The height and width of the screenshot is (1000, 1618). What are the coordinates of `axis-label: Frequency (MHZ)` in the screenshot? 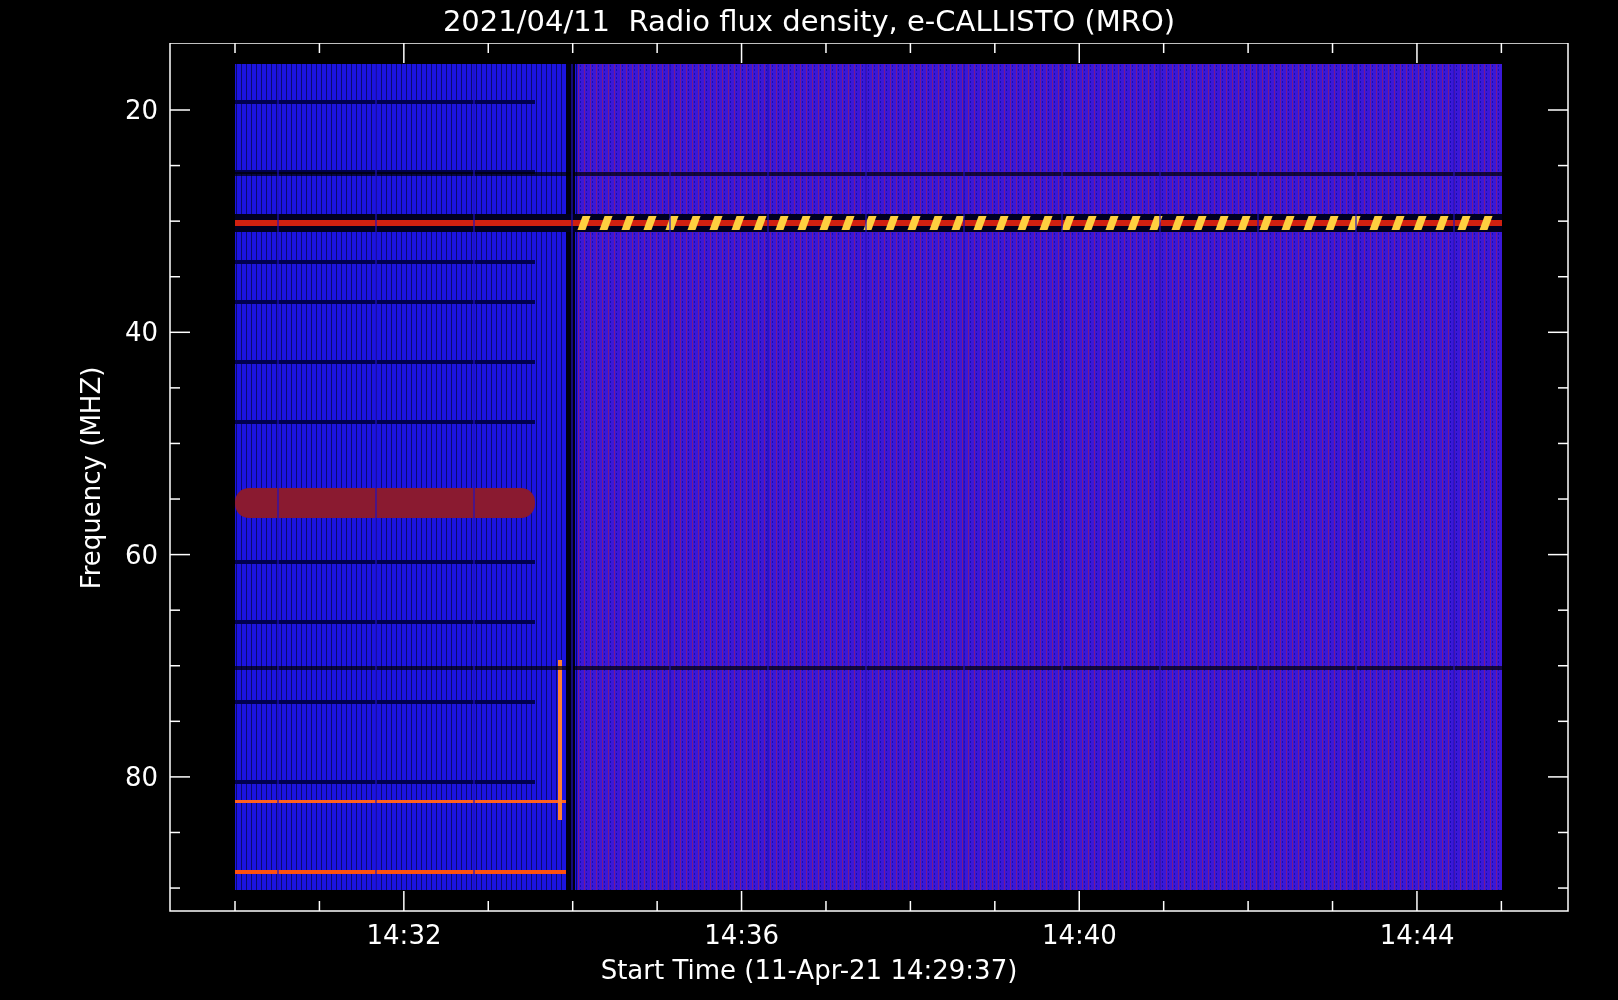 It's located at (91, 478).